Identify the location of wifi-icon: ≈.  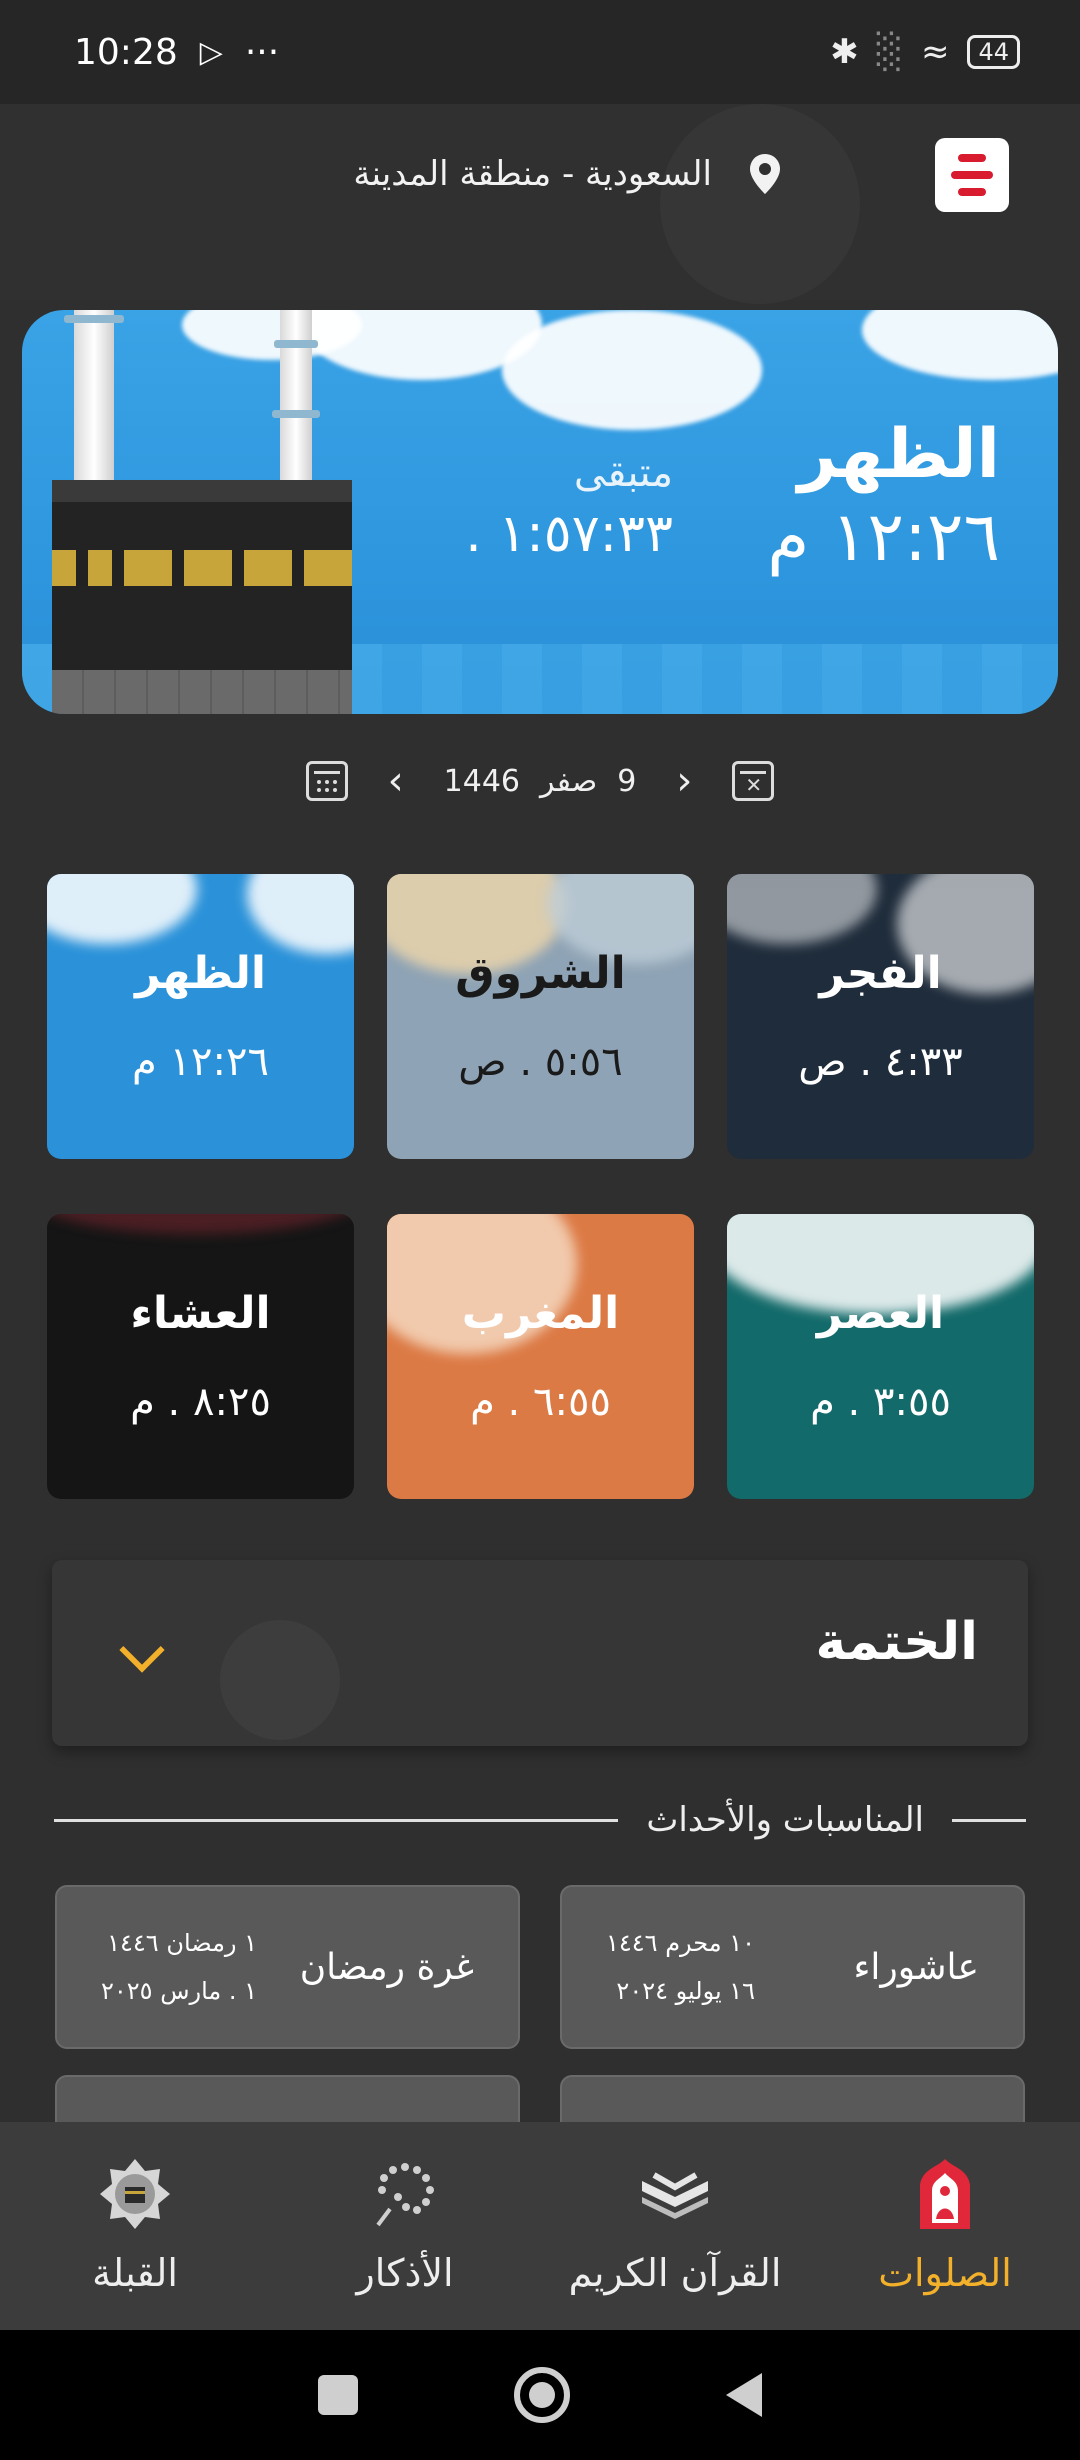
(935, 52).